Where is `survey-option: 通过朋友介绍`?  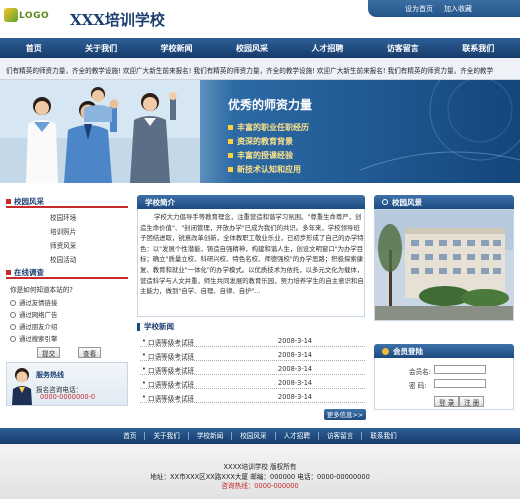 survey-option: 通过朋友介绍 is located at coordinates (33, 326).